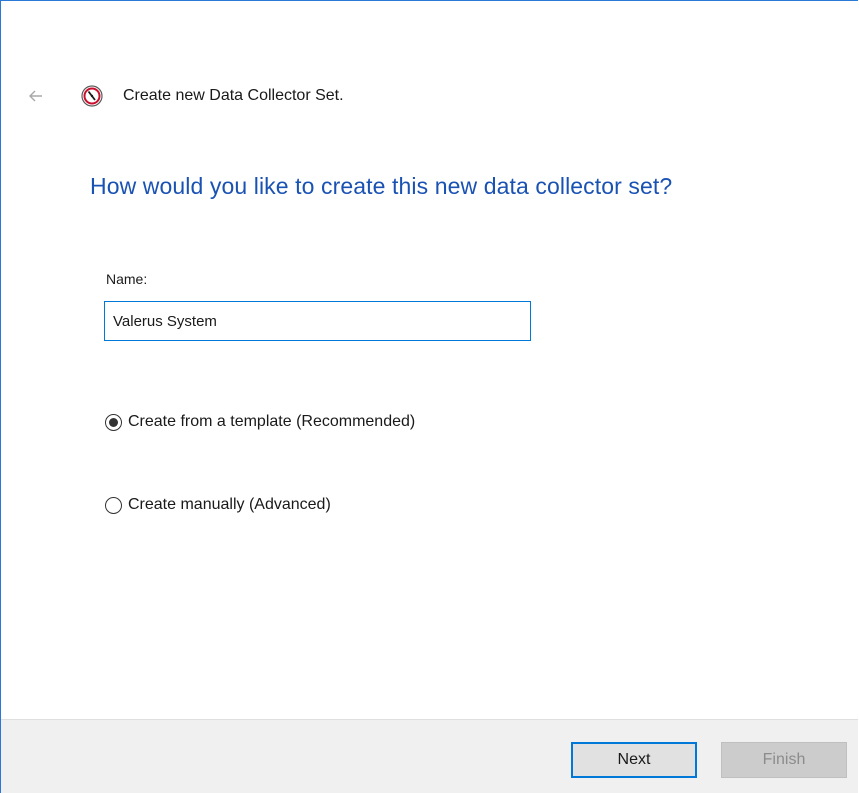  I want to click on wizard-footer: Next Finish, so click(429, 756).